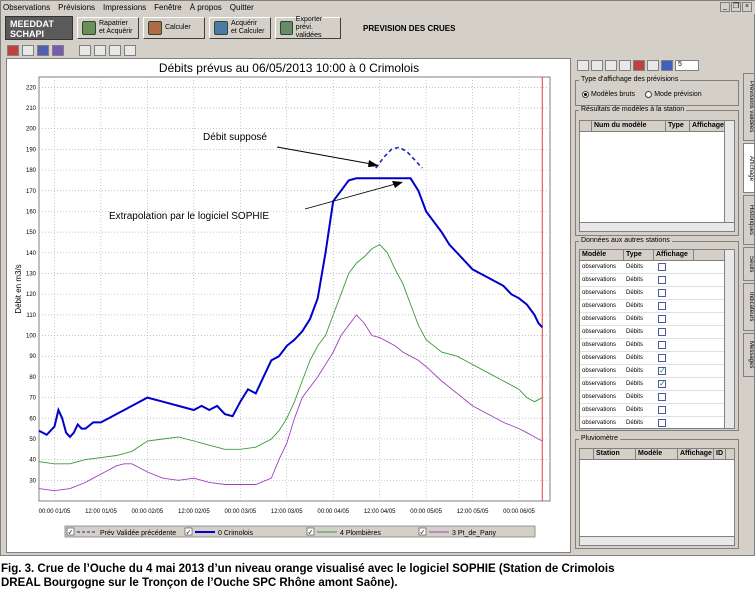  I want to click on secondary-toolbar, so click(81, 50).